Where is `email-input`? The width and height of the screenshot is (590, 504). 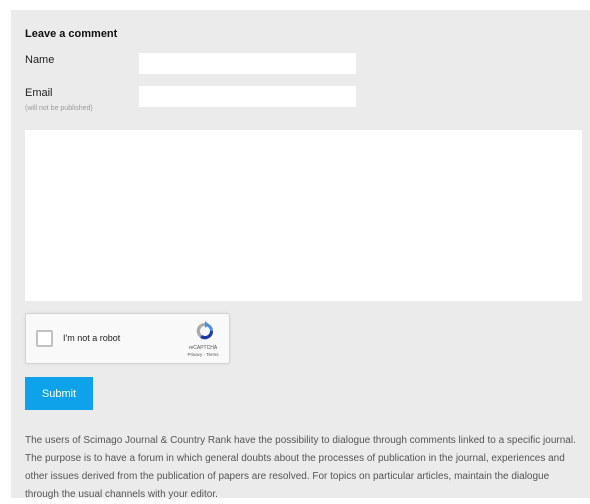 email-input is located at coordinates (247, 96).